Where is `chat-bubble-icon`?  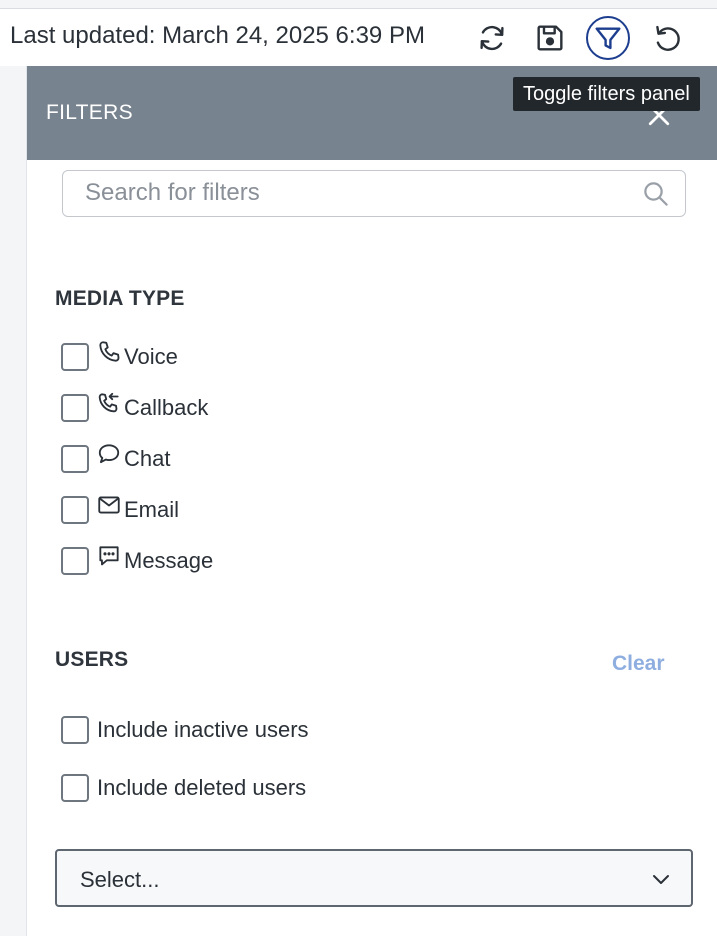 chat-bubble-icon is located at coordinates (109, 454).